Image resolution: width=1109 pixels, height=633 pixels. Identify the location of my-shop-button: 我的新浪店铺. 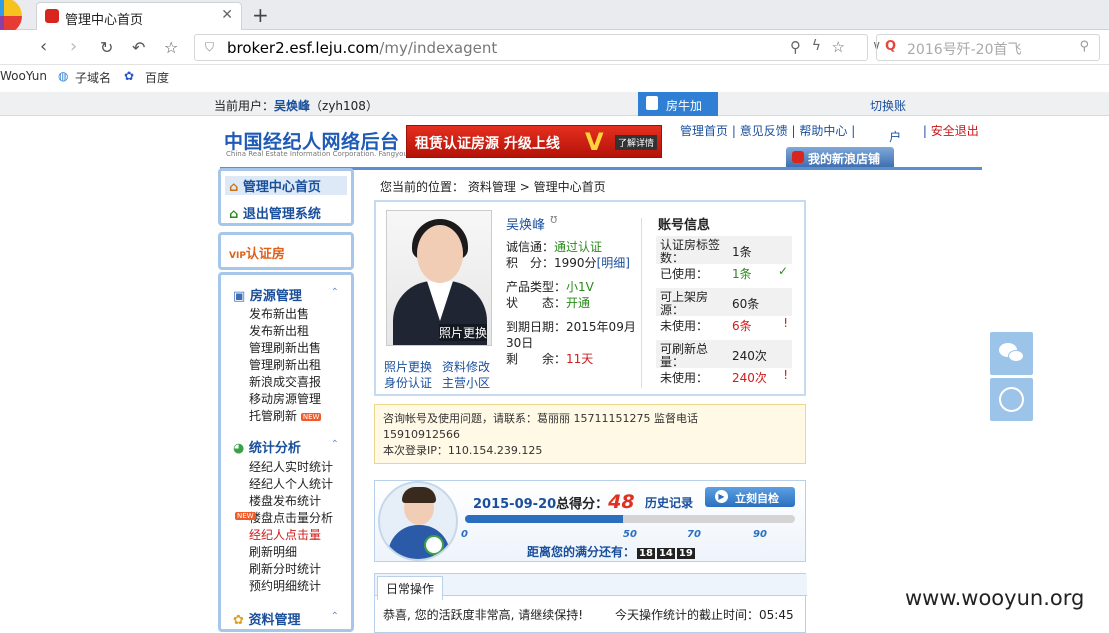
(840, 157).